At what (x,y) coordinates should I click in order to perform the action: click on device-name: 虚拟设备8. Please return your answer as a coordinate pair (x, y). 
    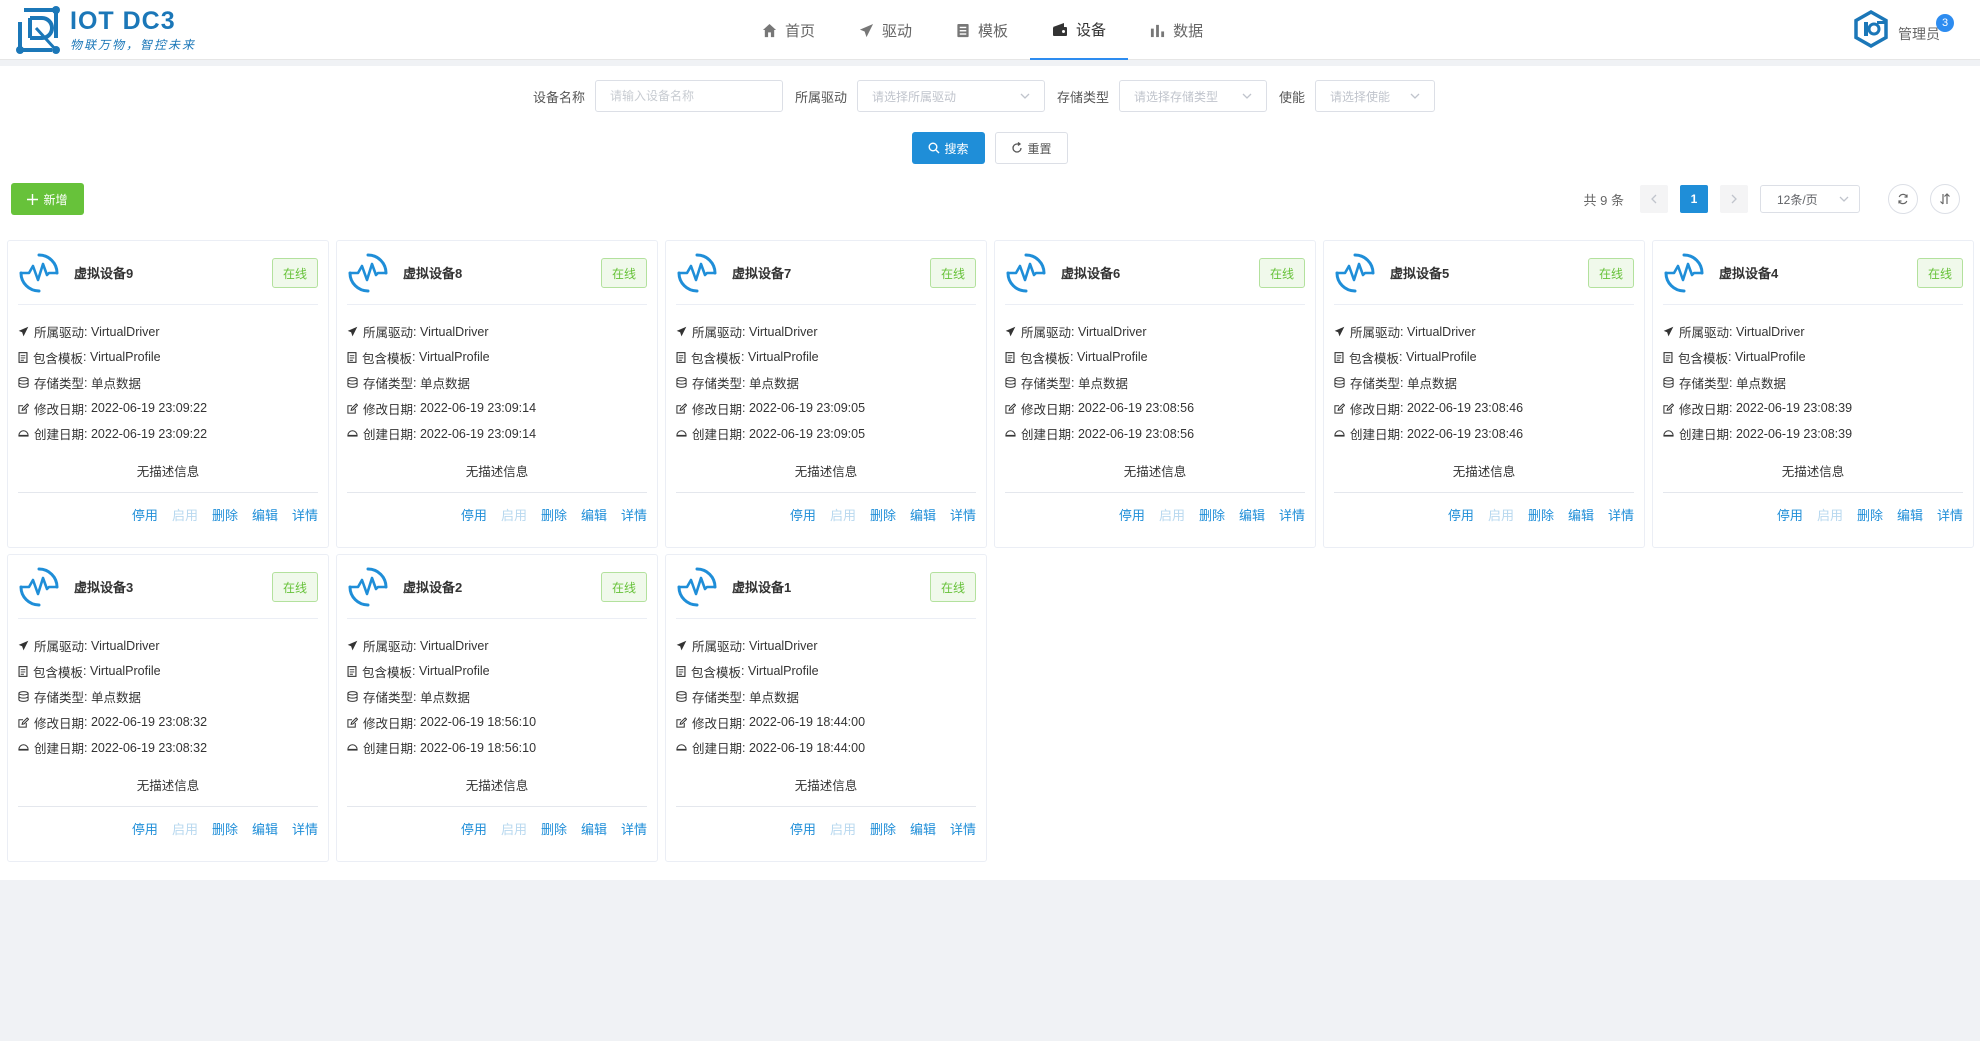
    Looking at the image, I should click on (432, 272).